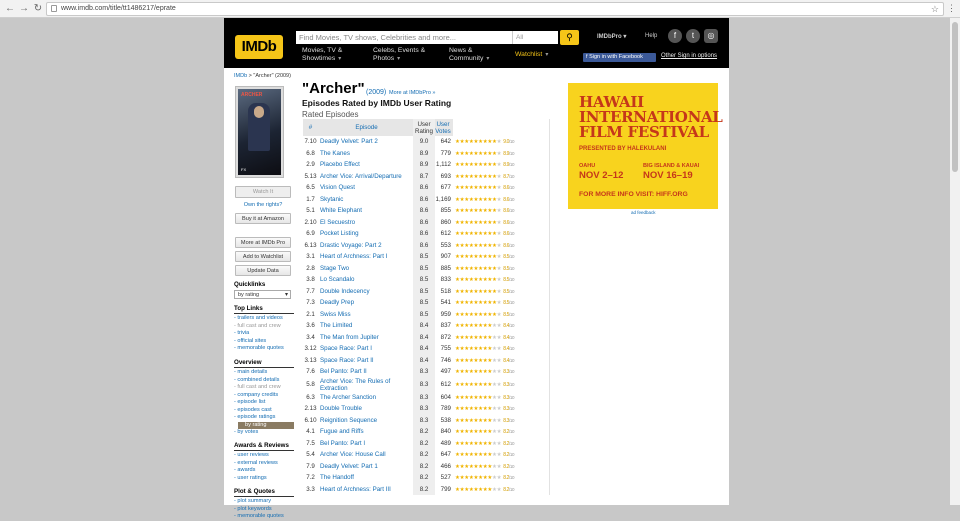 This screenshot has width=960, height=521. What do you see at coordinates (24, 9) in the screenshot?
I see `forward-icon: →` at bounding box center [24, 9].